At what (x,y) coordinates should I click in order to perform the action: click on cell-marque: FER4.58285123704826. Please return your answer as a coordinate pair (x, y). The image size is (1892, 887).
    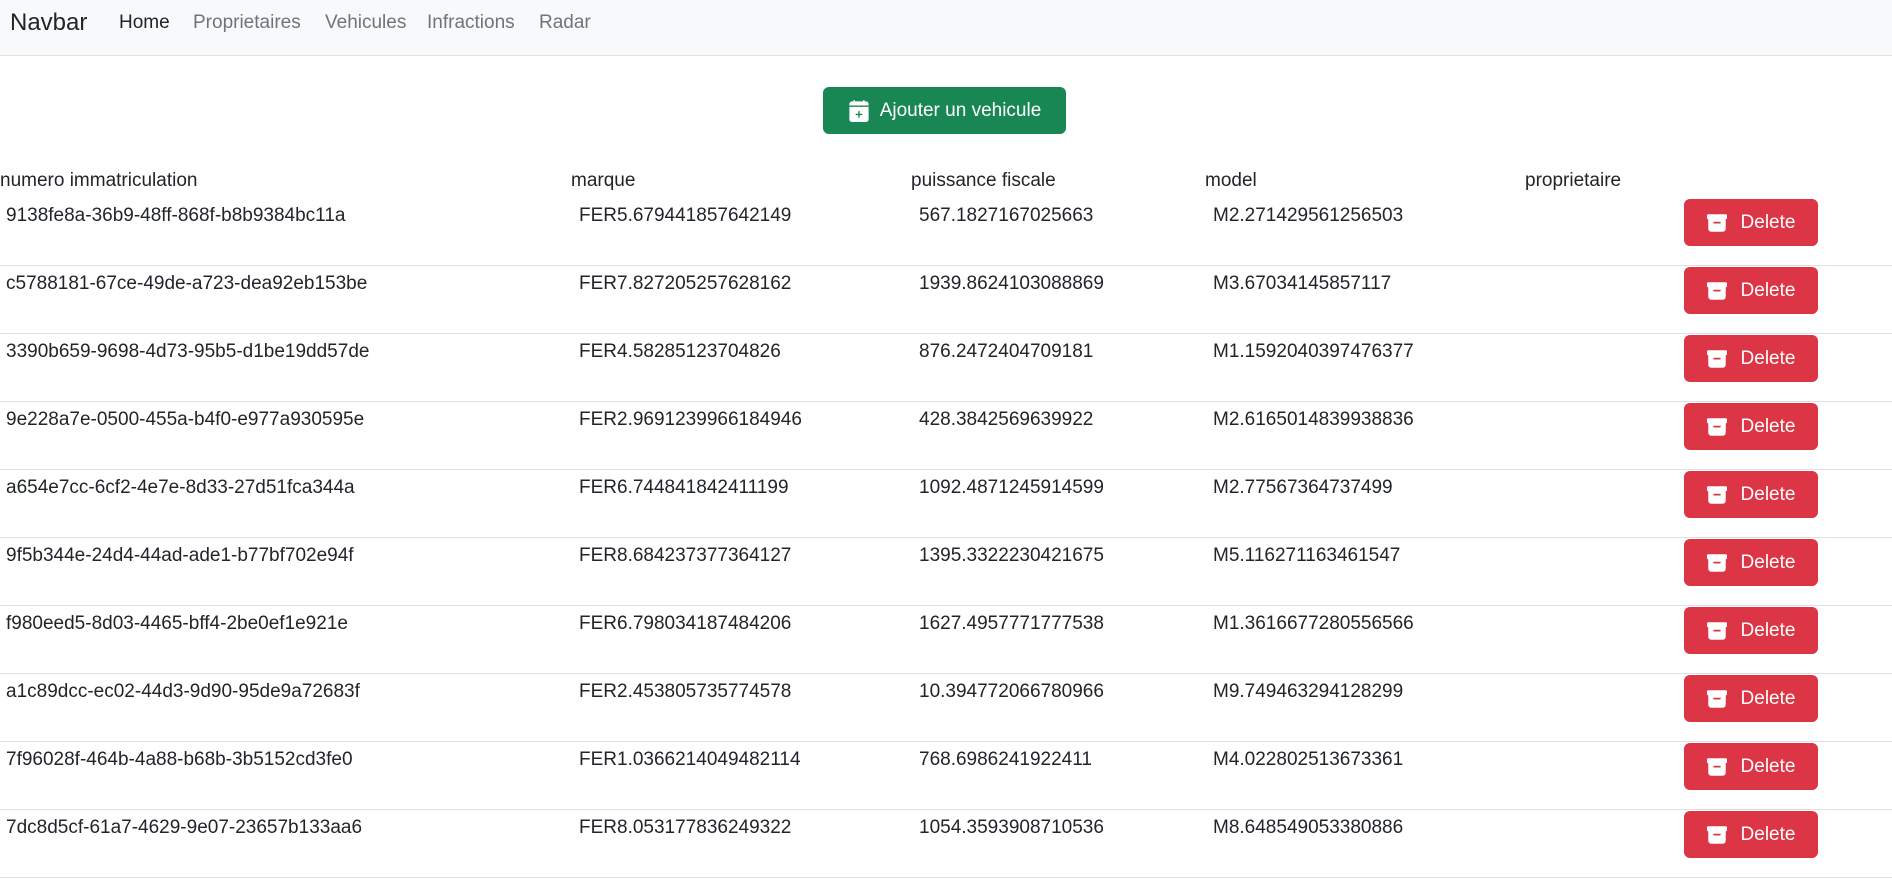
    Looking at the image, I should click on (680, 351).